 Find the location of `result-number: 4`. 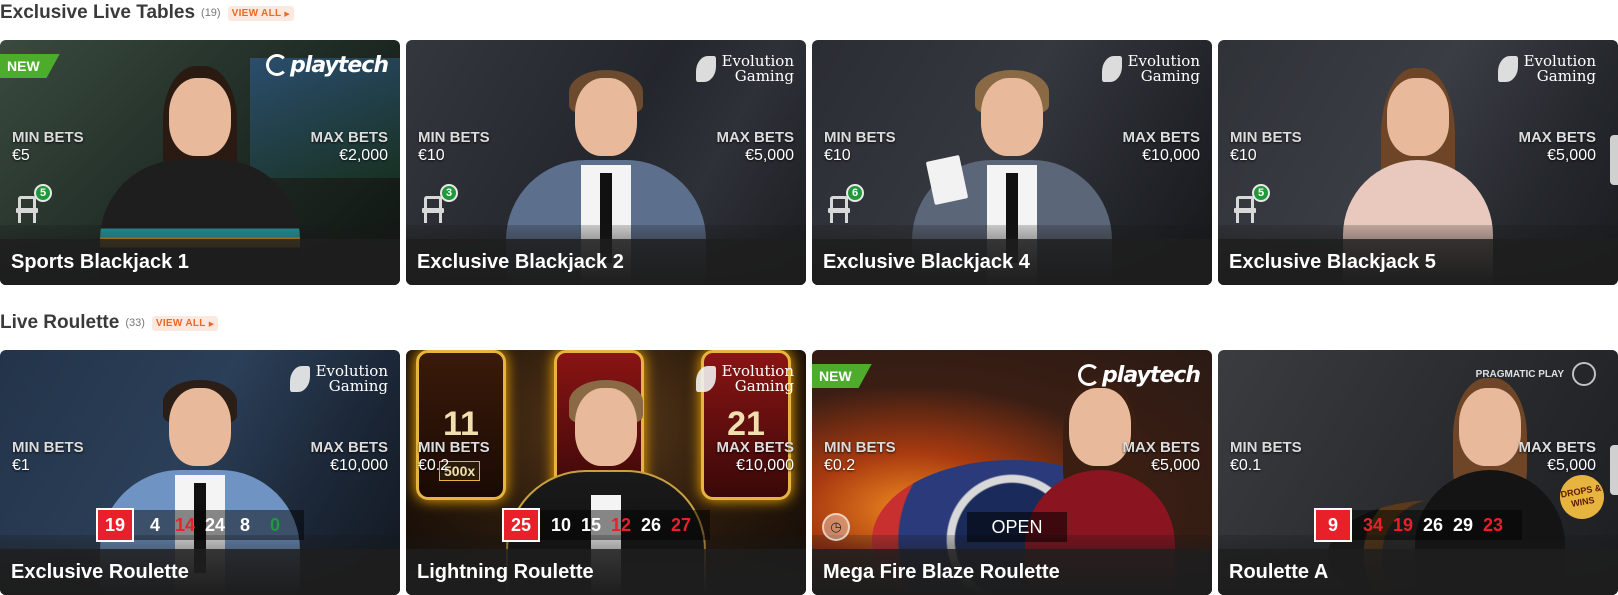

result-number: 4 is located at coordinates (154, 525).